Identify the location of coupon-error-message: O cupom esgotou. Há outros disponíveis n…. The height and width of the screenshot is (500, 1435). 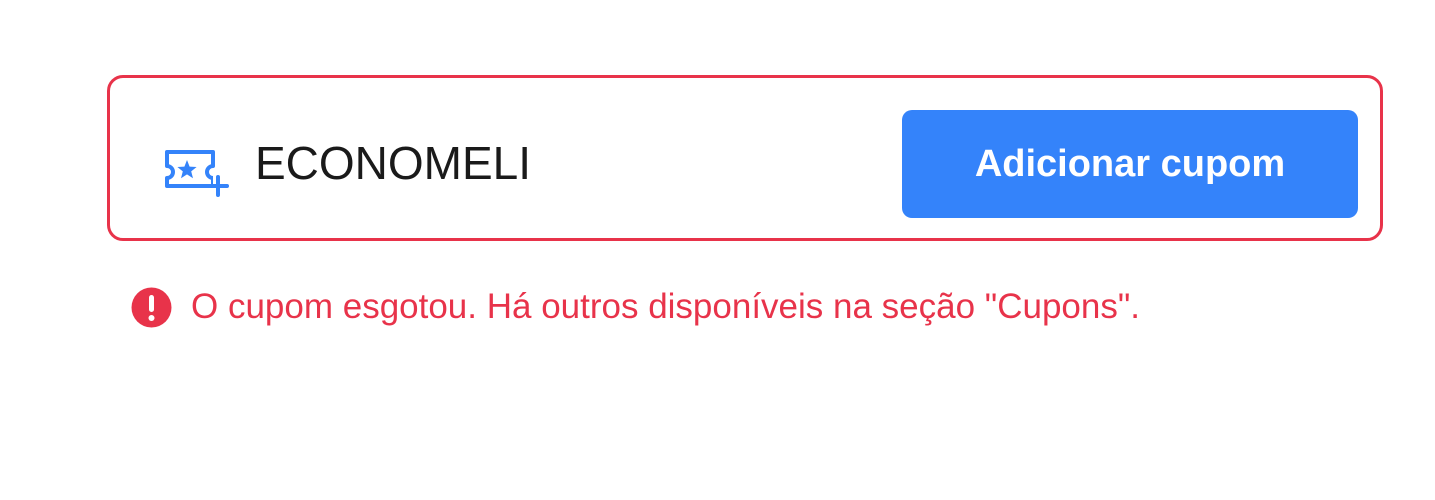
(635, 307).